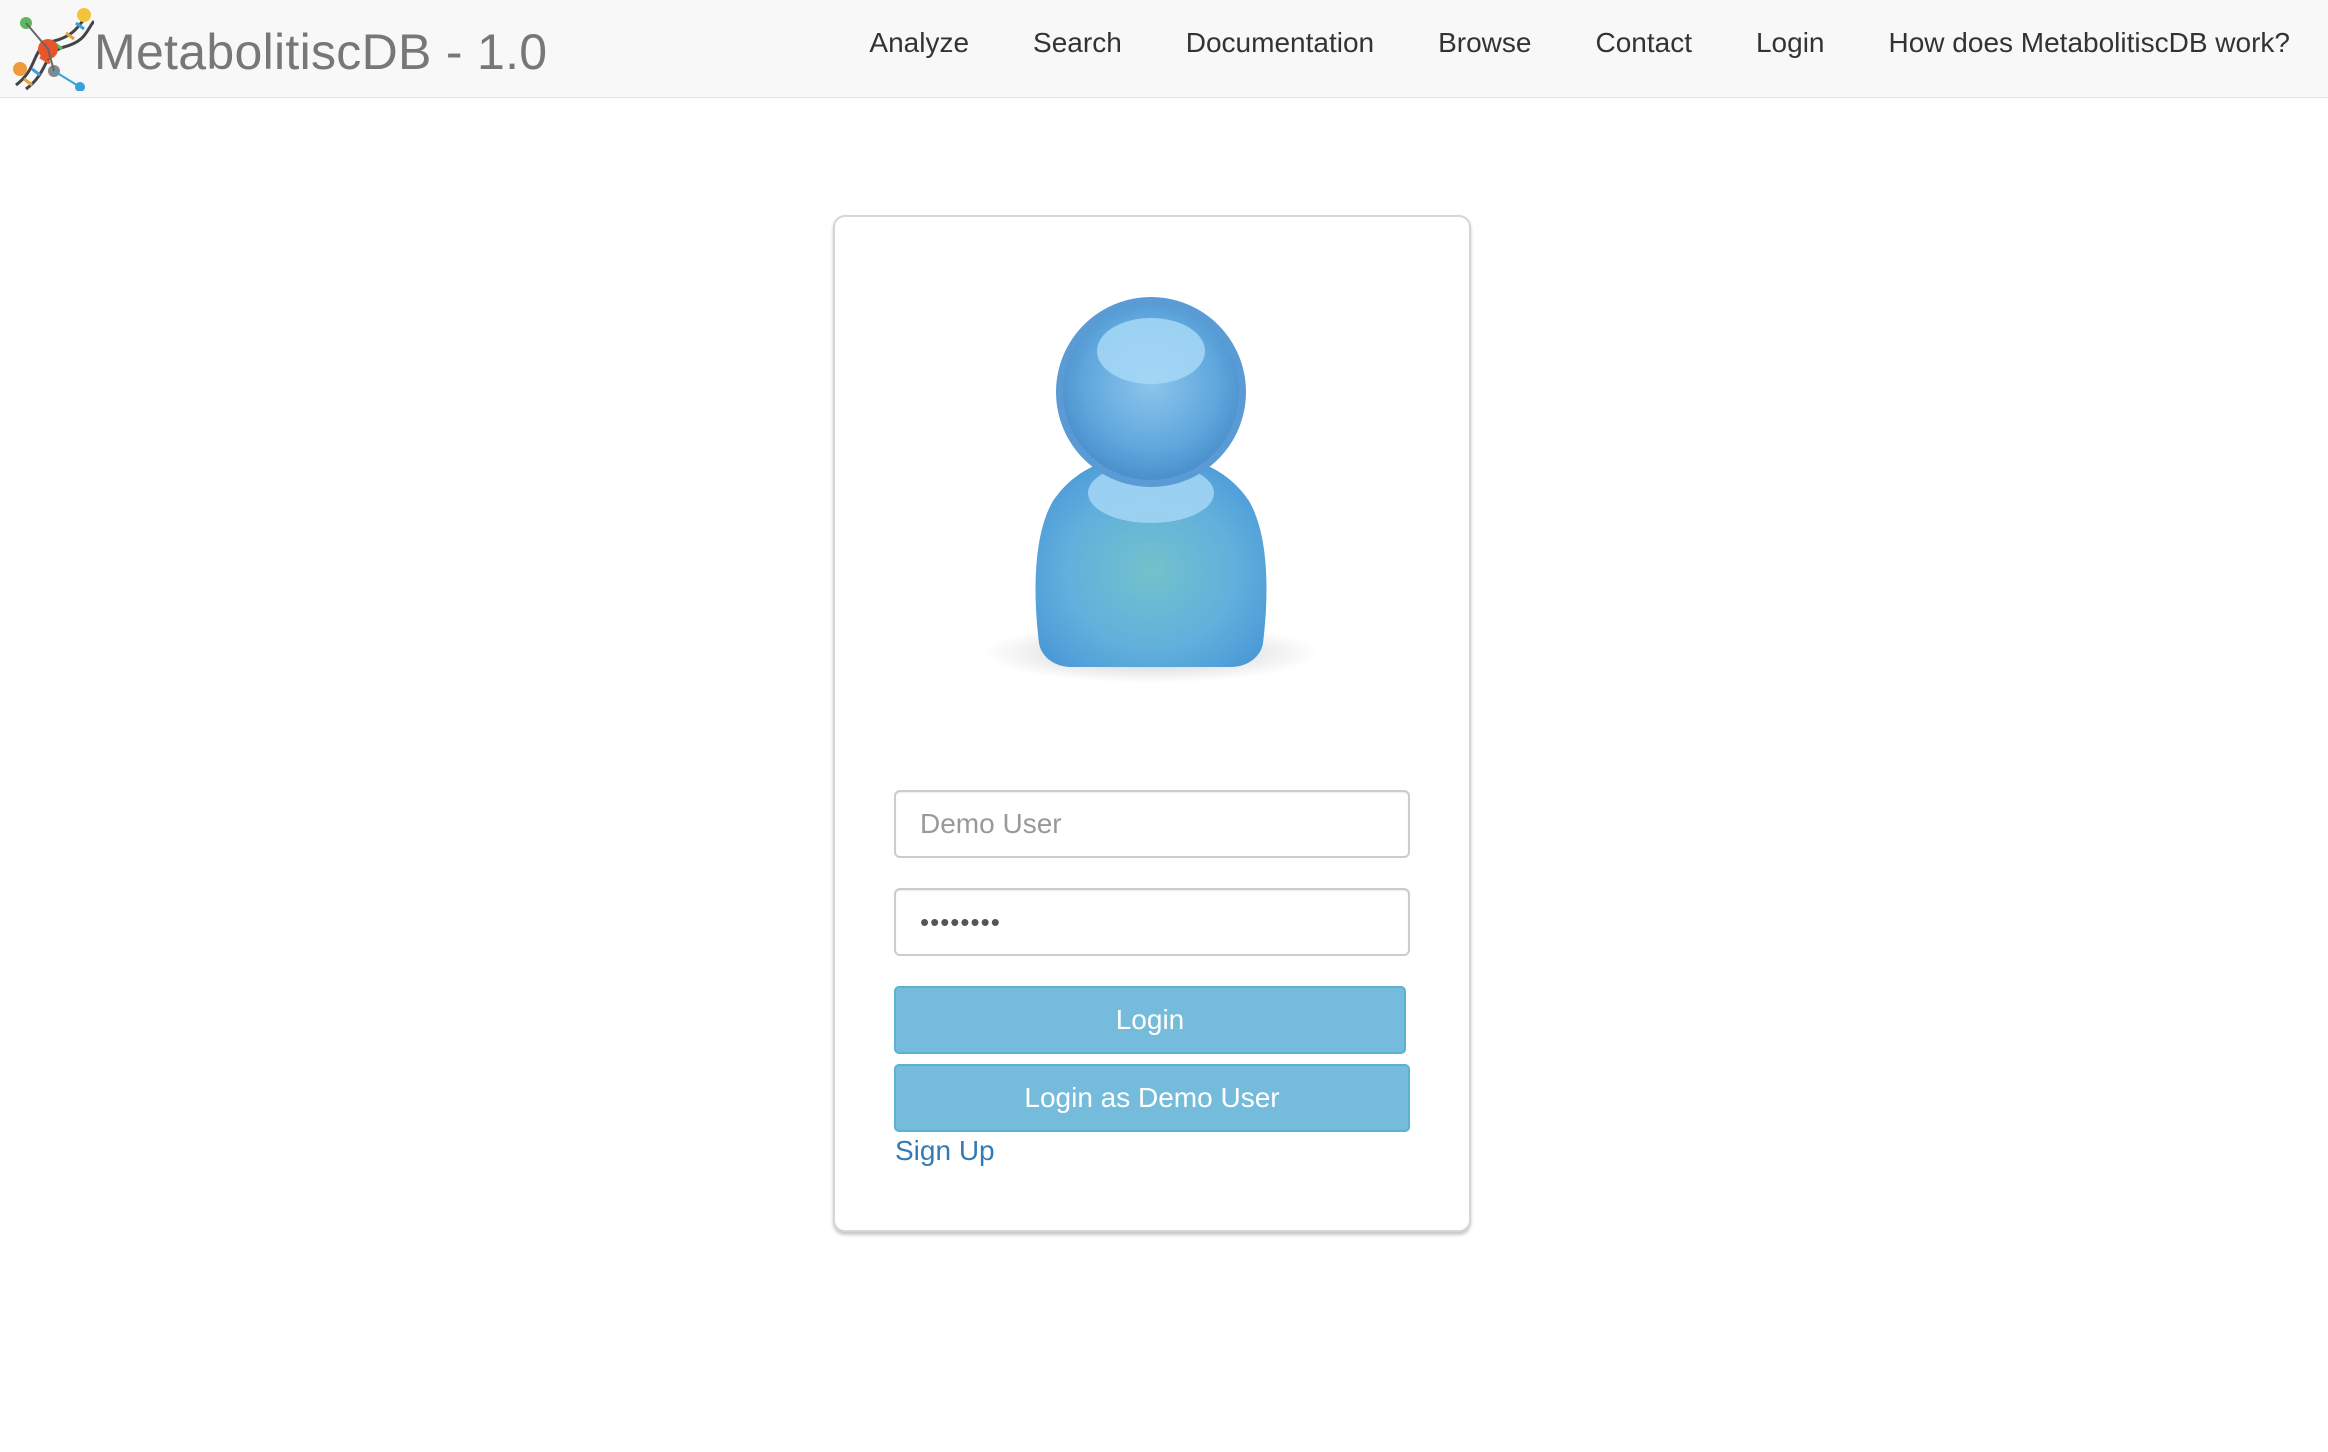  Describe the element at coordinates (2092, 43) in the screenshot. I see `nav-how-it-works: How does MetabolitiscDB work?` at that location.